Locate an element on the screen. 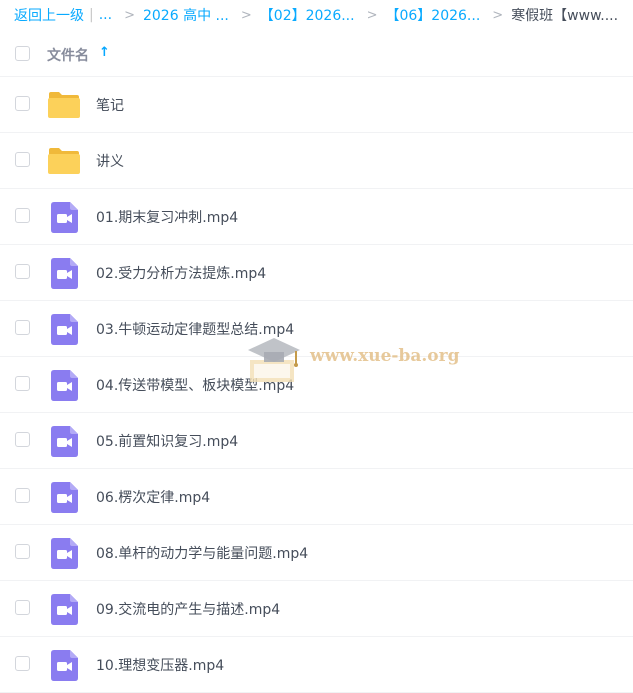 This screenshot has width=633, height=693. file-name: 讲义 is located at coordinates (110, 161).